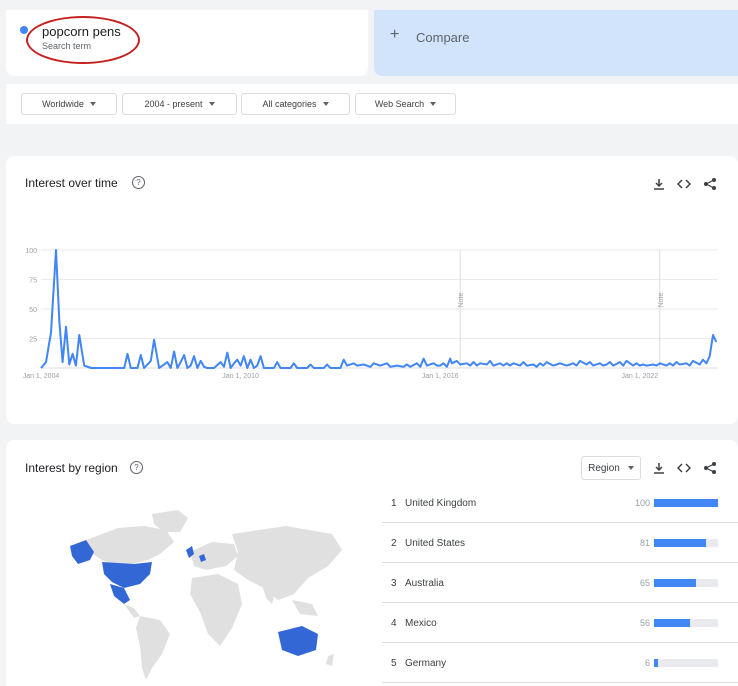 The width and height of the screenshot is (738, 686). I want to click on world-map, so click(206, 597).